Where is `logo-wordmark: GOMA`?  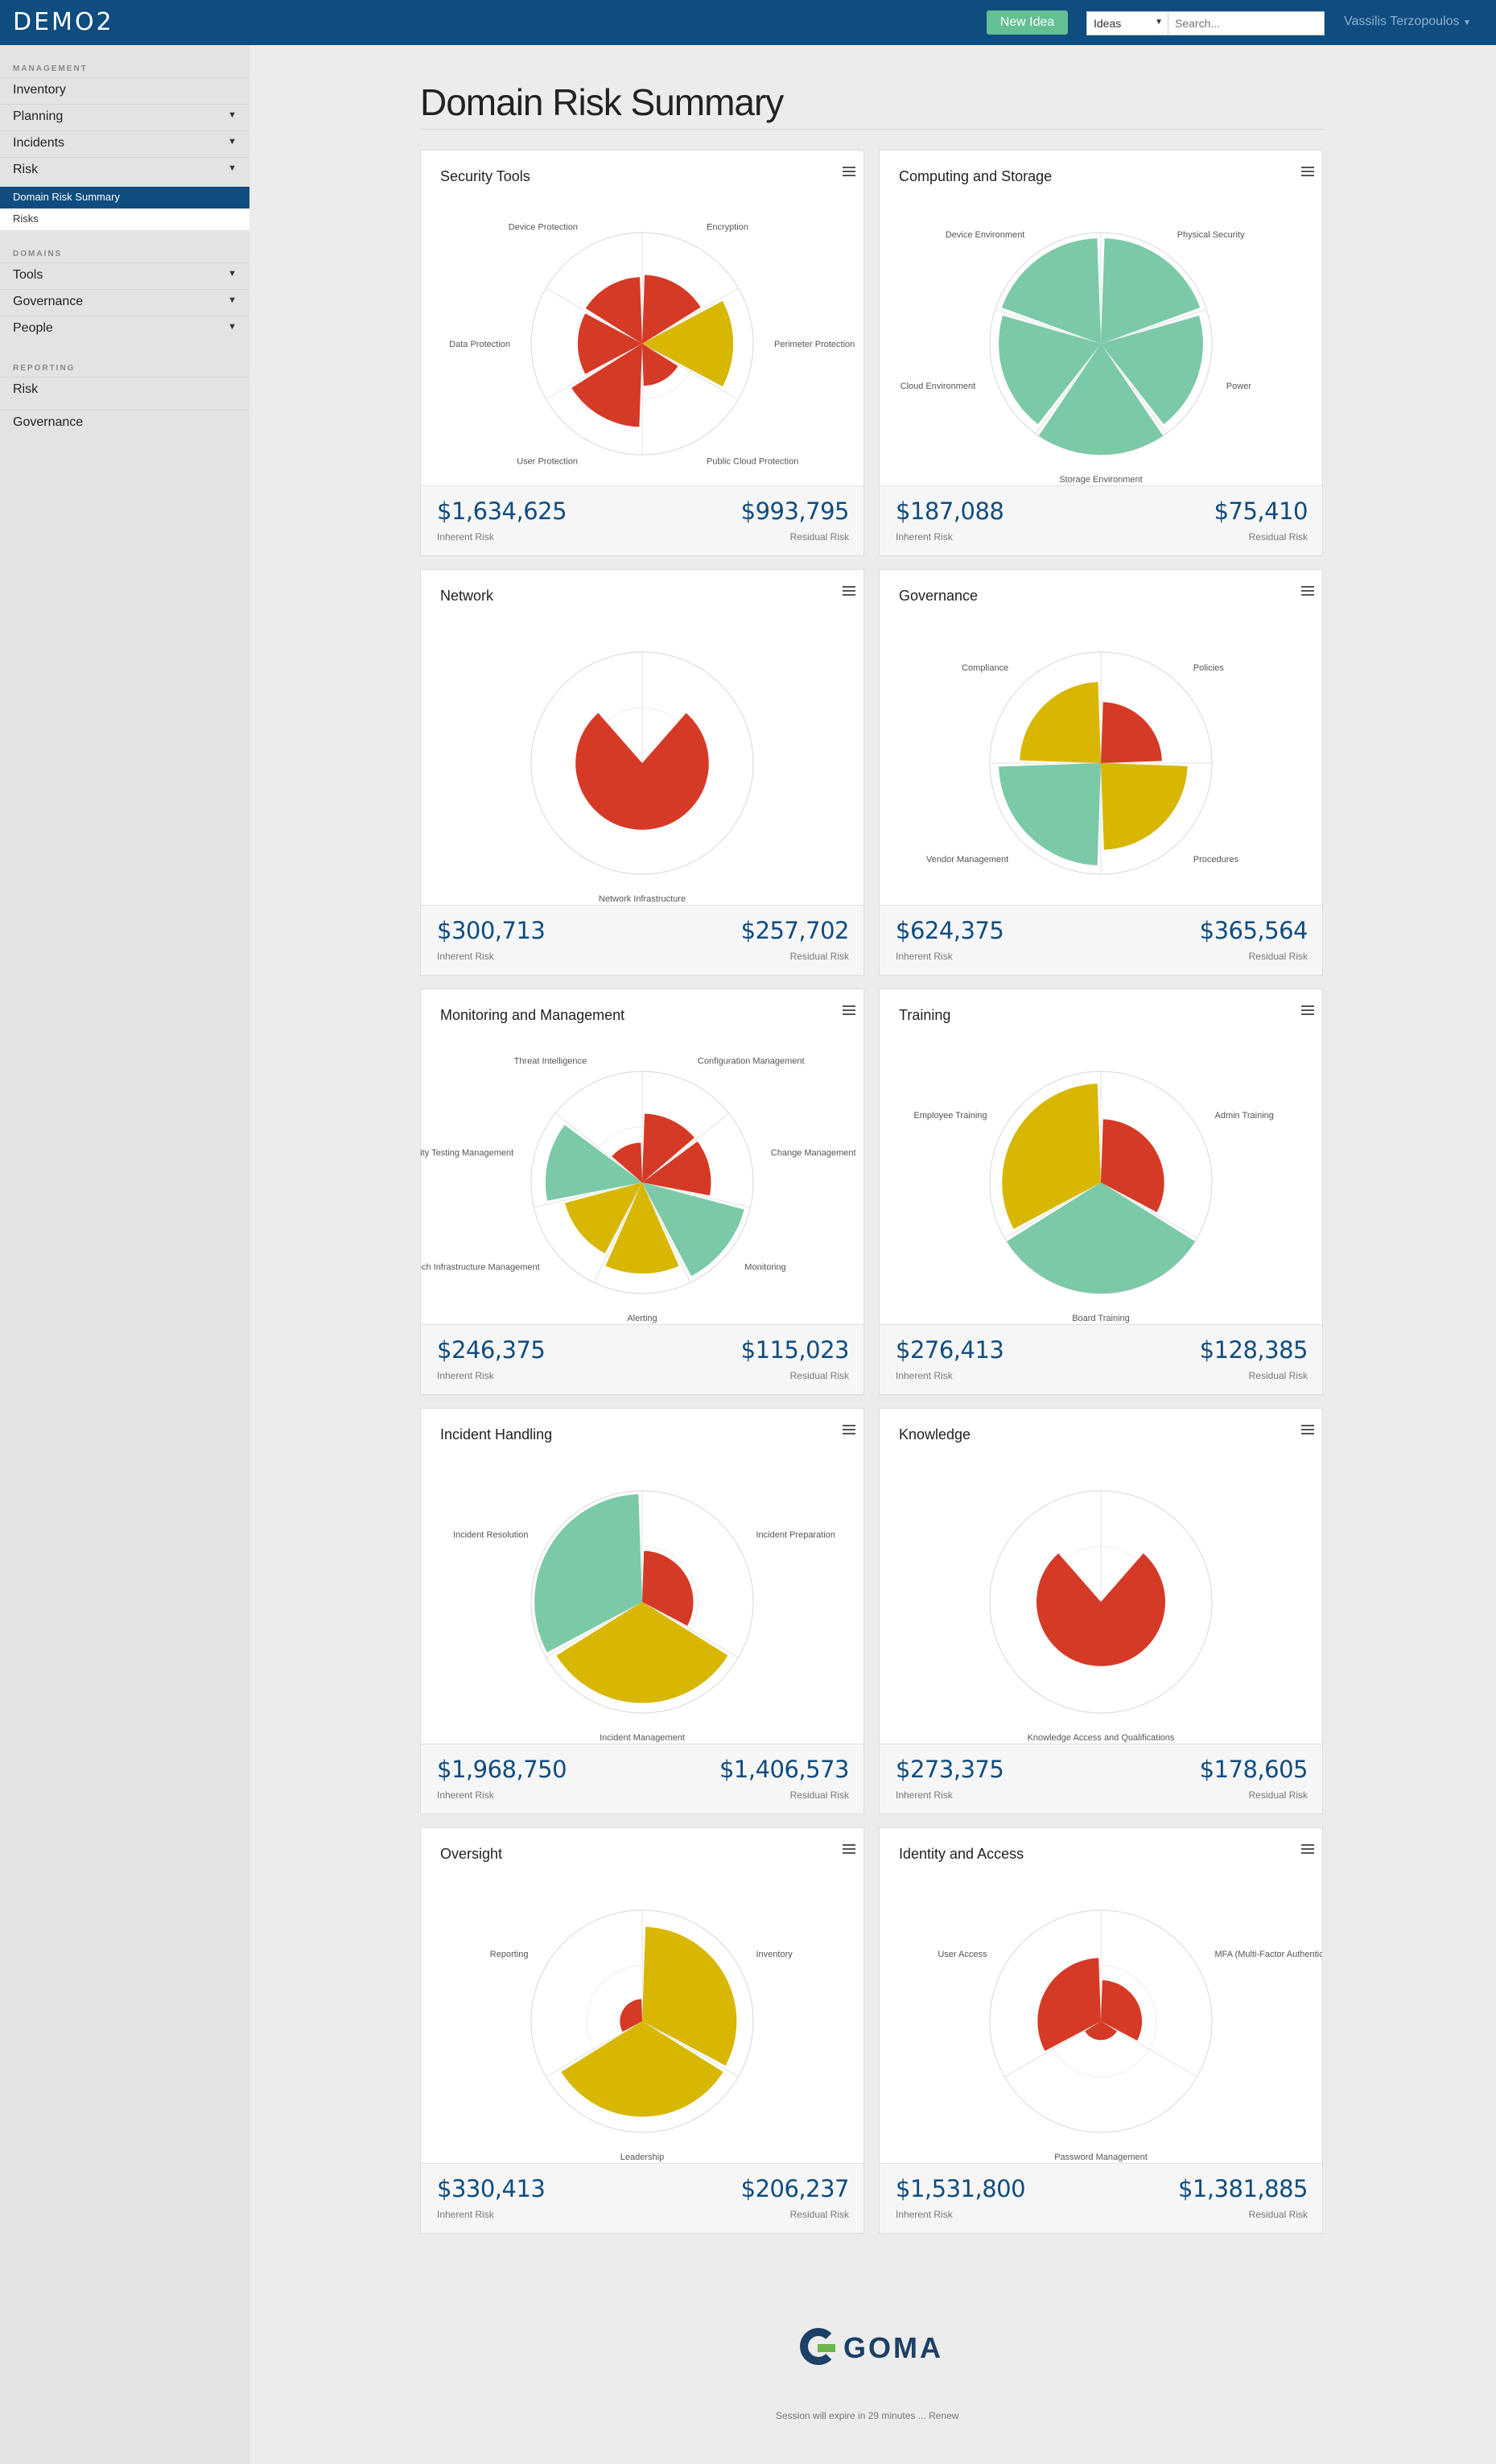
logo-wordmark: GOMA is located at coordinates (893, 2347).